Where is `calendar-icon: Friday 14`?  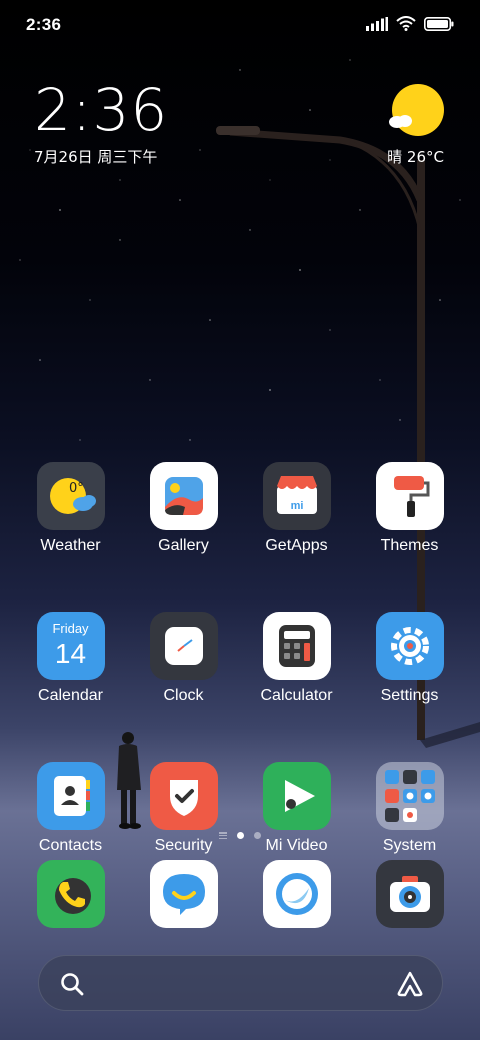
calendar-icon: Friday 14 is located at coordinates (70, 646).